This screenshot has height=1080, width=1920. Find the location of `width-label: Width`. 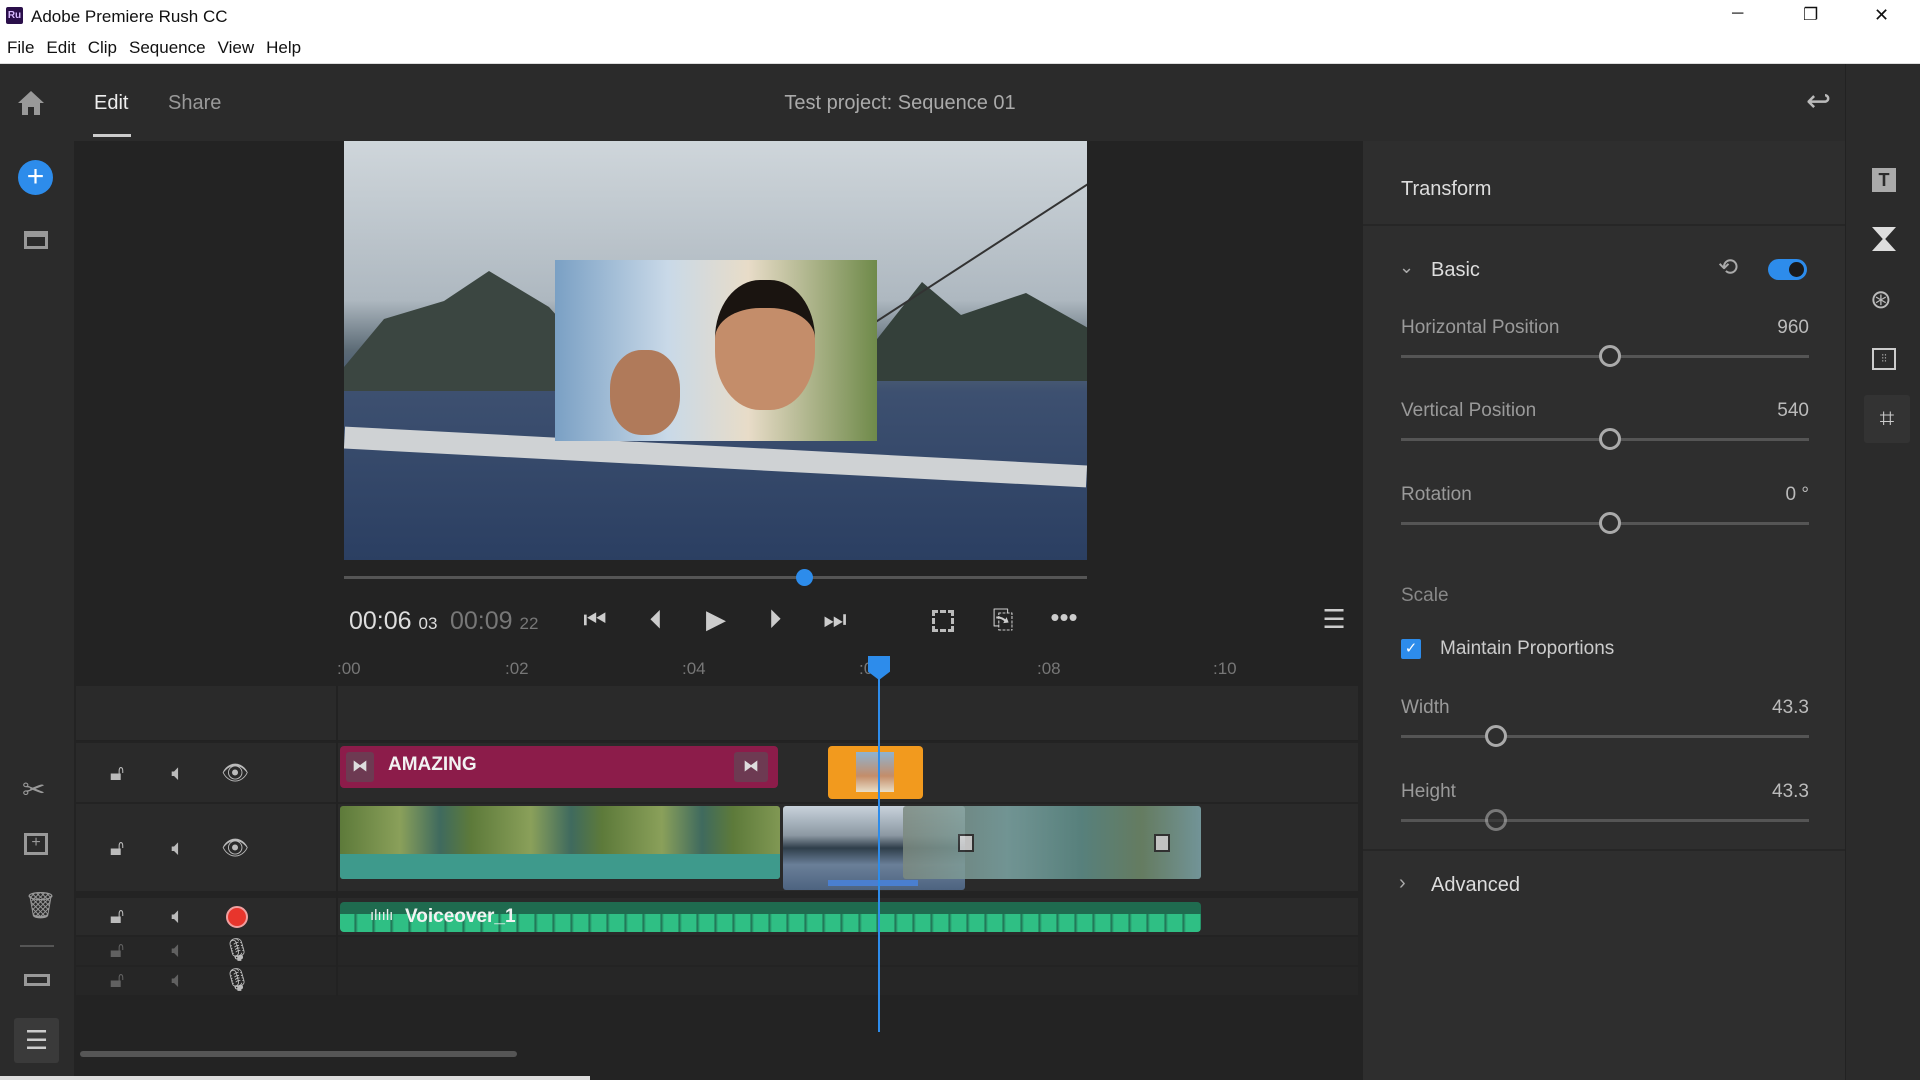

width-label: Width is located at coordinates (1425, 707).